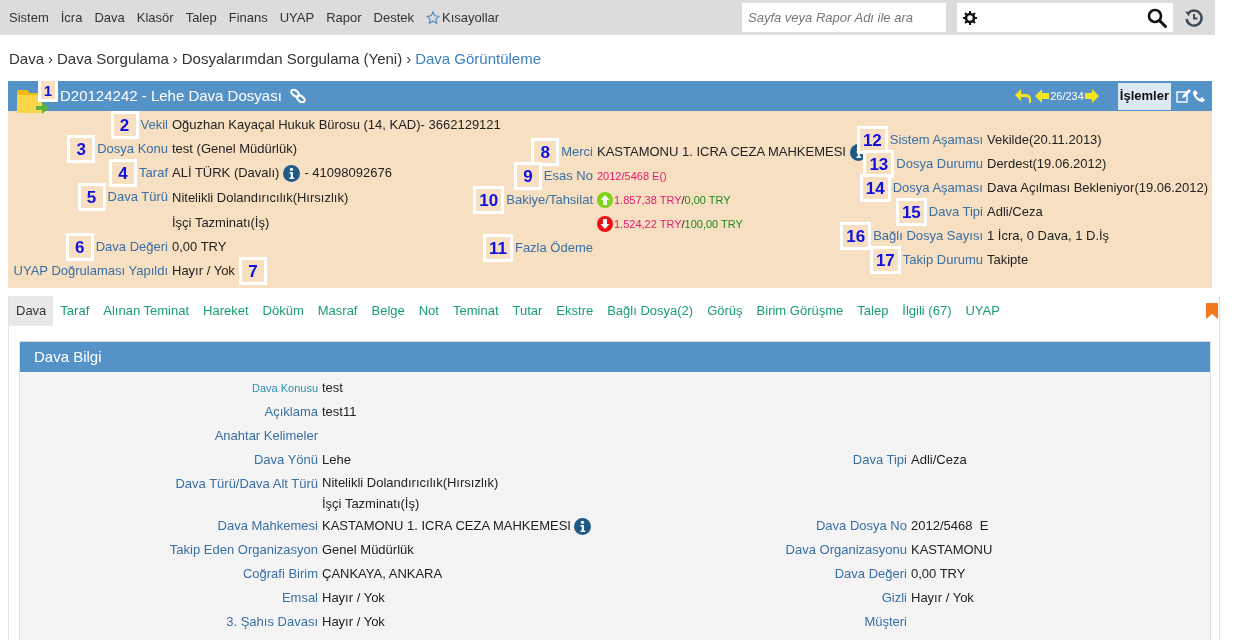 Image resolution: width=1235 pixels, height=640 pixels. I want to click on tab: Masraf, so click(337, 311).